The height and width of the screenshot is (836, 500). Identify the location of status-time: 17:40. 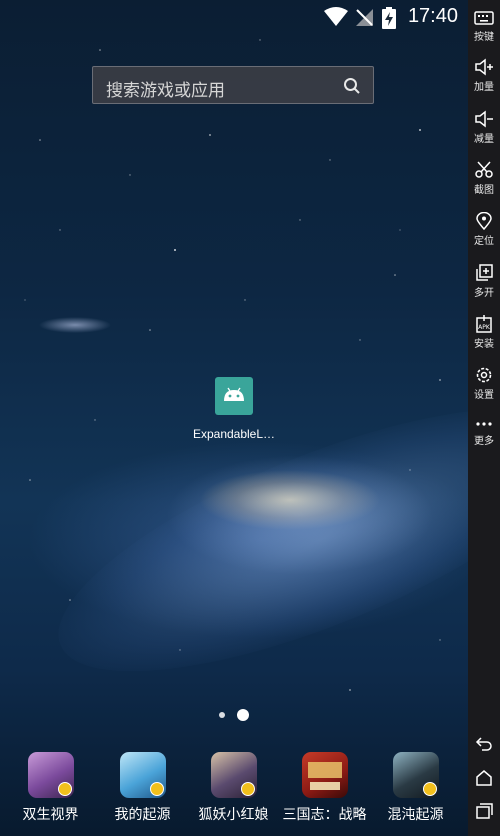
(432, 16).